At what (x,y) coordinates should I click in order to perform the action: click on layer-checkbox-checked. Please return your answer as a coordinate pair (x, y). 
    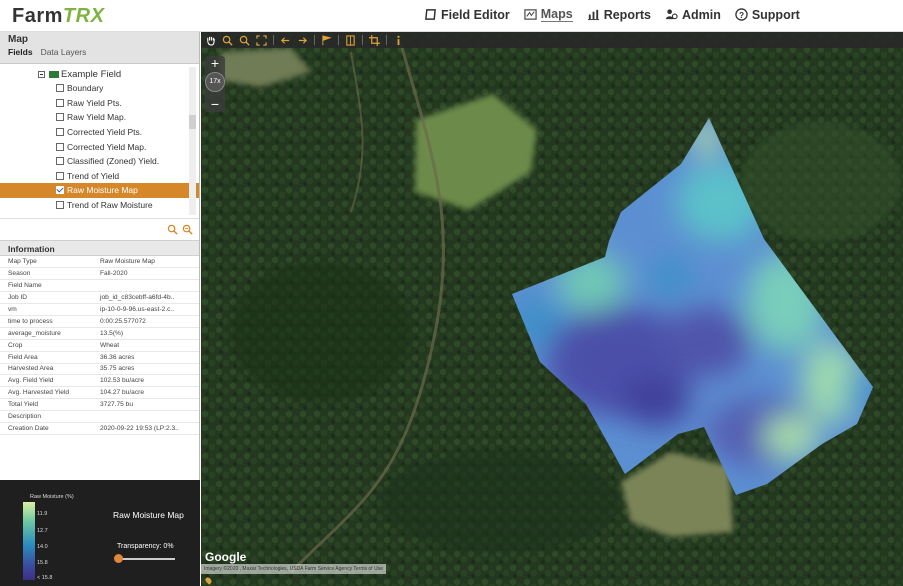
    Looking at the image, I should click on (60, 190).